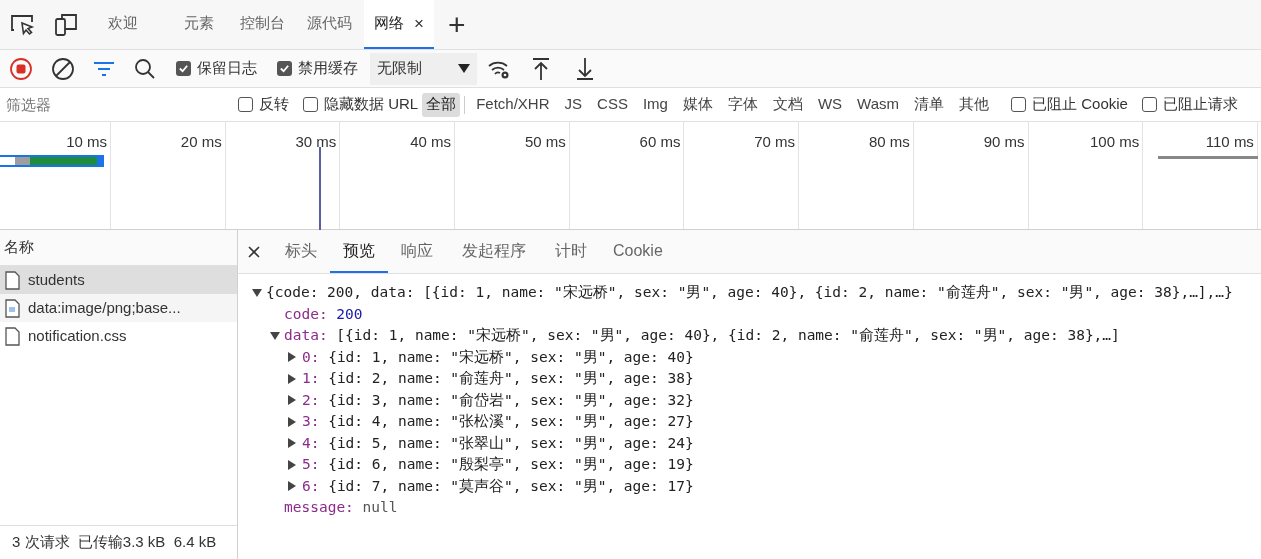 The image size is (1261, 559). I want to click on close-tab-button: ×, so click(419, 23).